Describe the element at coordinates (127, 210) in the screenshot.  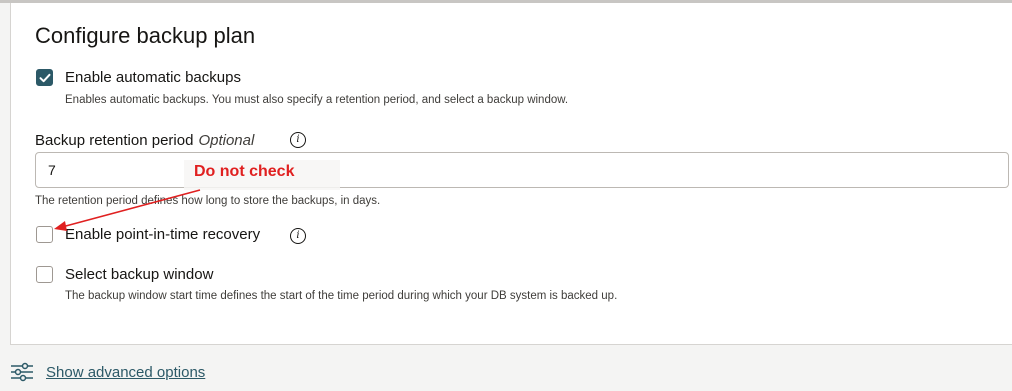
I see `annotation-arrow-icon` at that location.